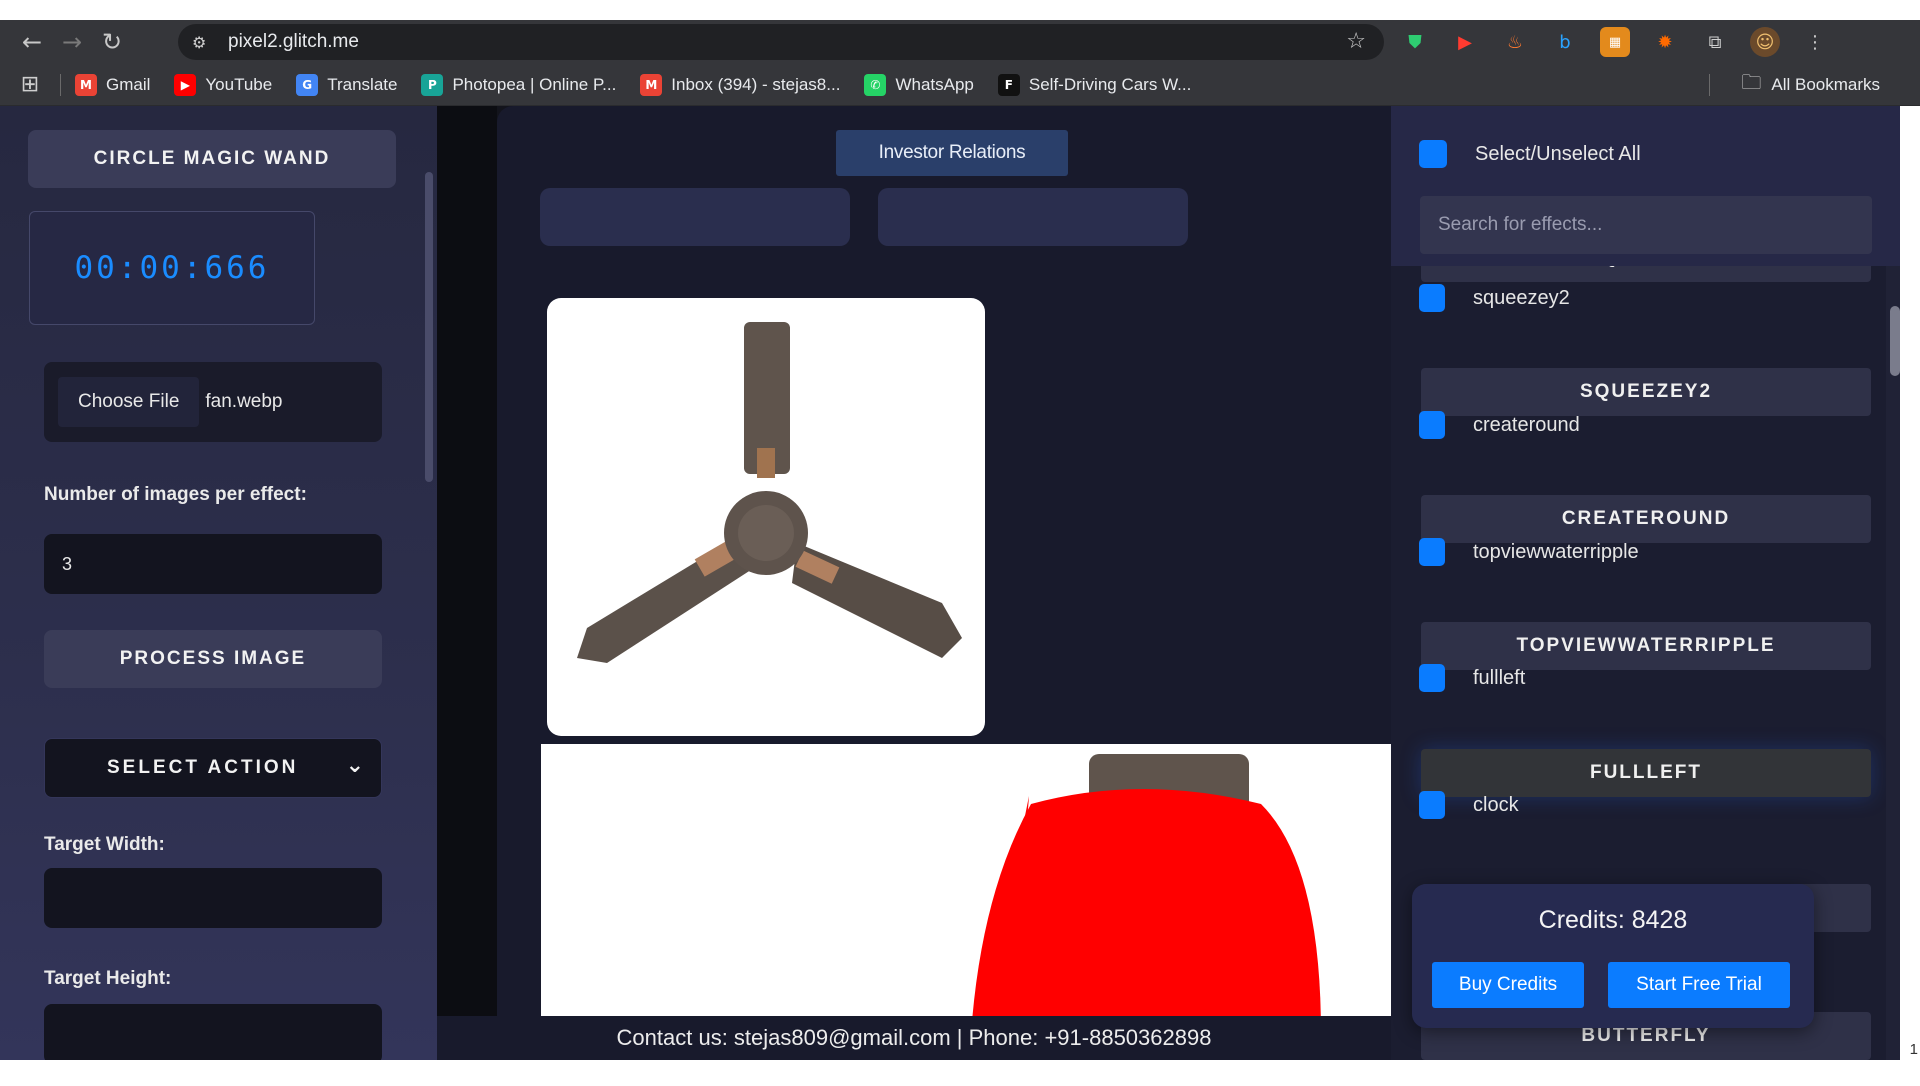 Image resolution: width=1920 pixels, height=1086 pixels. I want to click on sun-extension-icon: ✹, so click(1665, 42).